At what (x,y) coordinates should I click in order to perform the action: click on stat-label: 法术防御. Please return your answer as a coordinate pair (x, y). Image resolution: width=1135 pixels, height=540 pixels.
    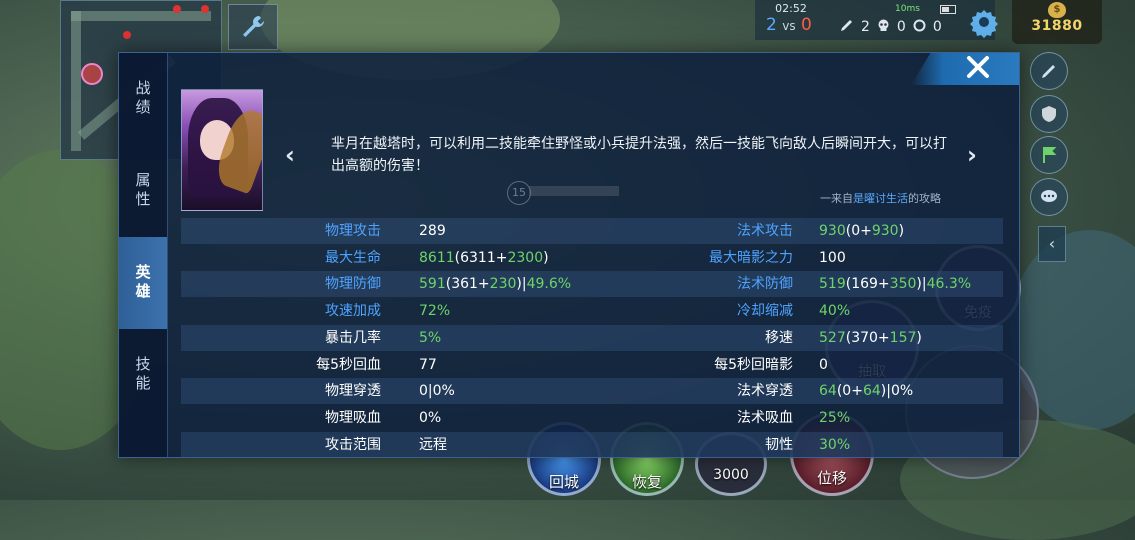
    Looking at the image, I should click on (765, 284).